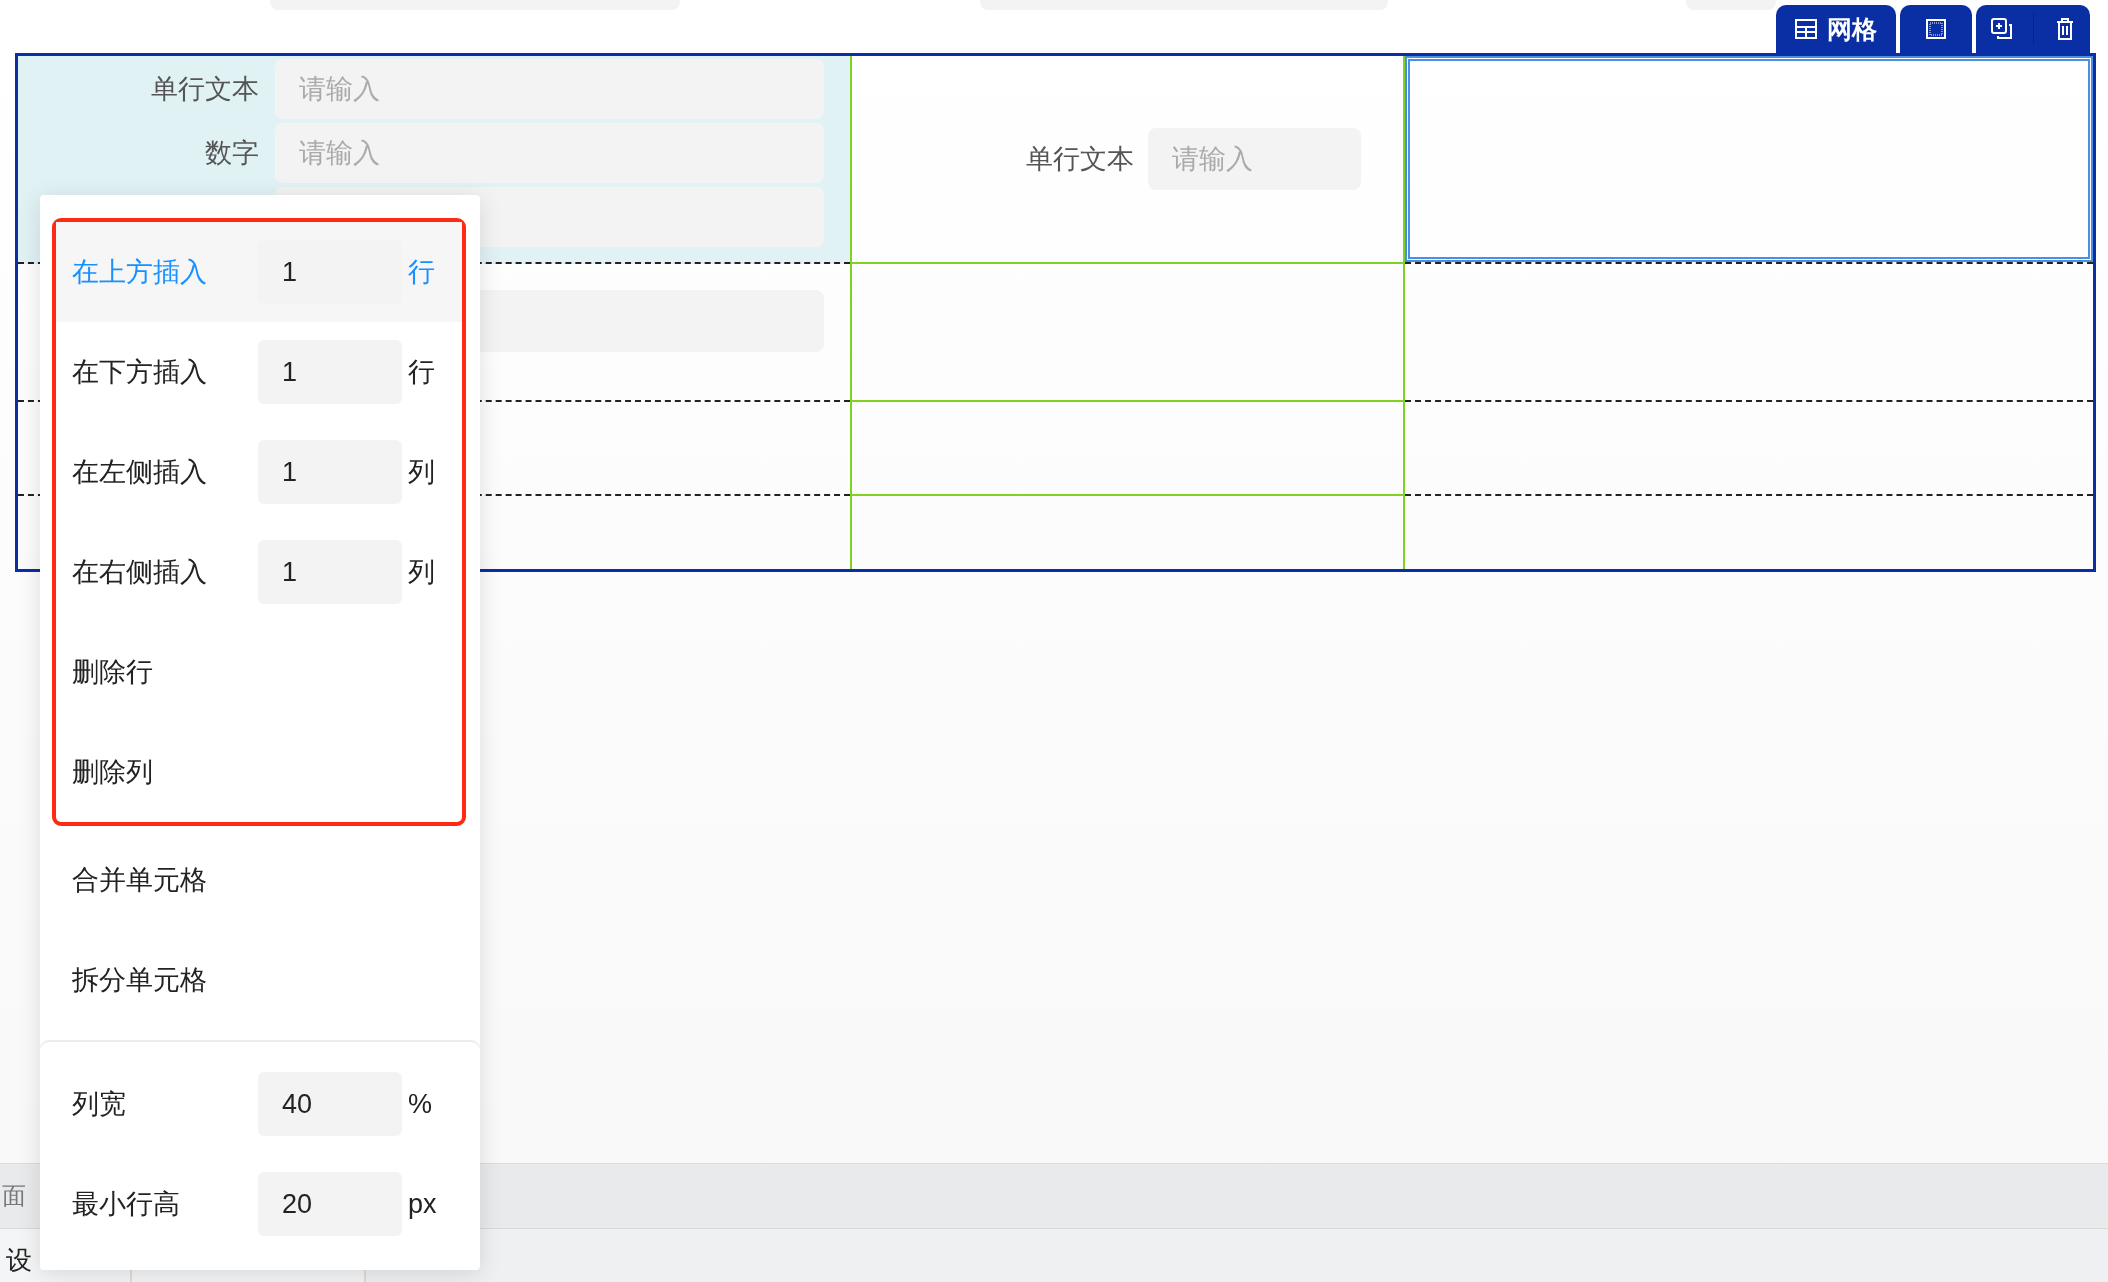 This screenshot has width=2108, height=1282. I want to click on menu-item-label: 最小行高, so click(126, 1204).